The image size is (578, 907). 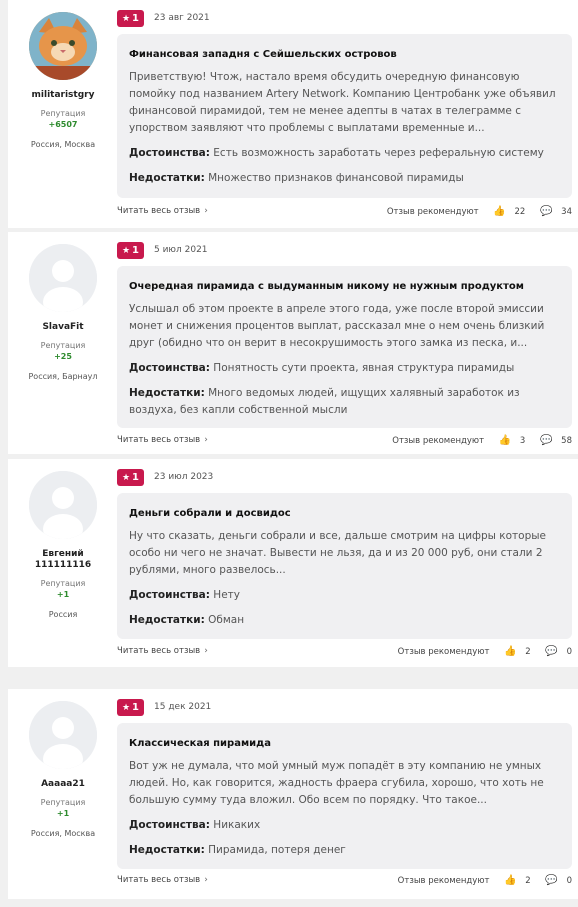 I want to click on cat-avatar-icon, so click(x=63, y=46).